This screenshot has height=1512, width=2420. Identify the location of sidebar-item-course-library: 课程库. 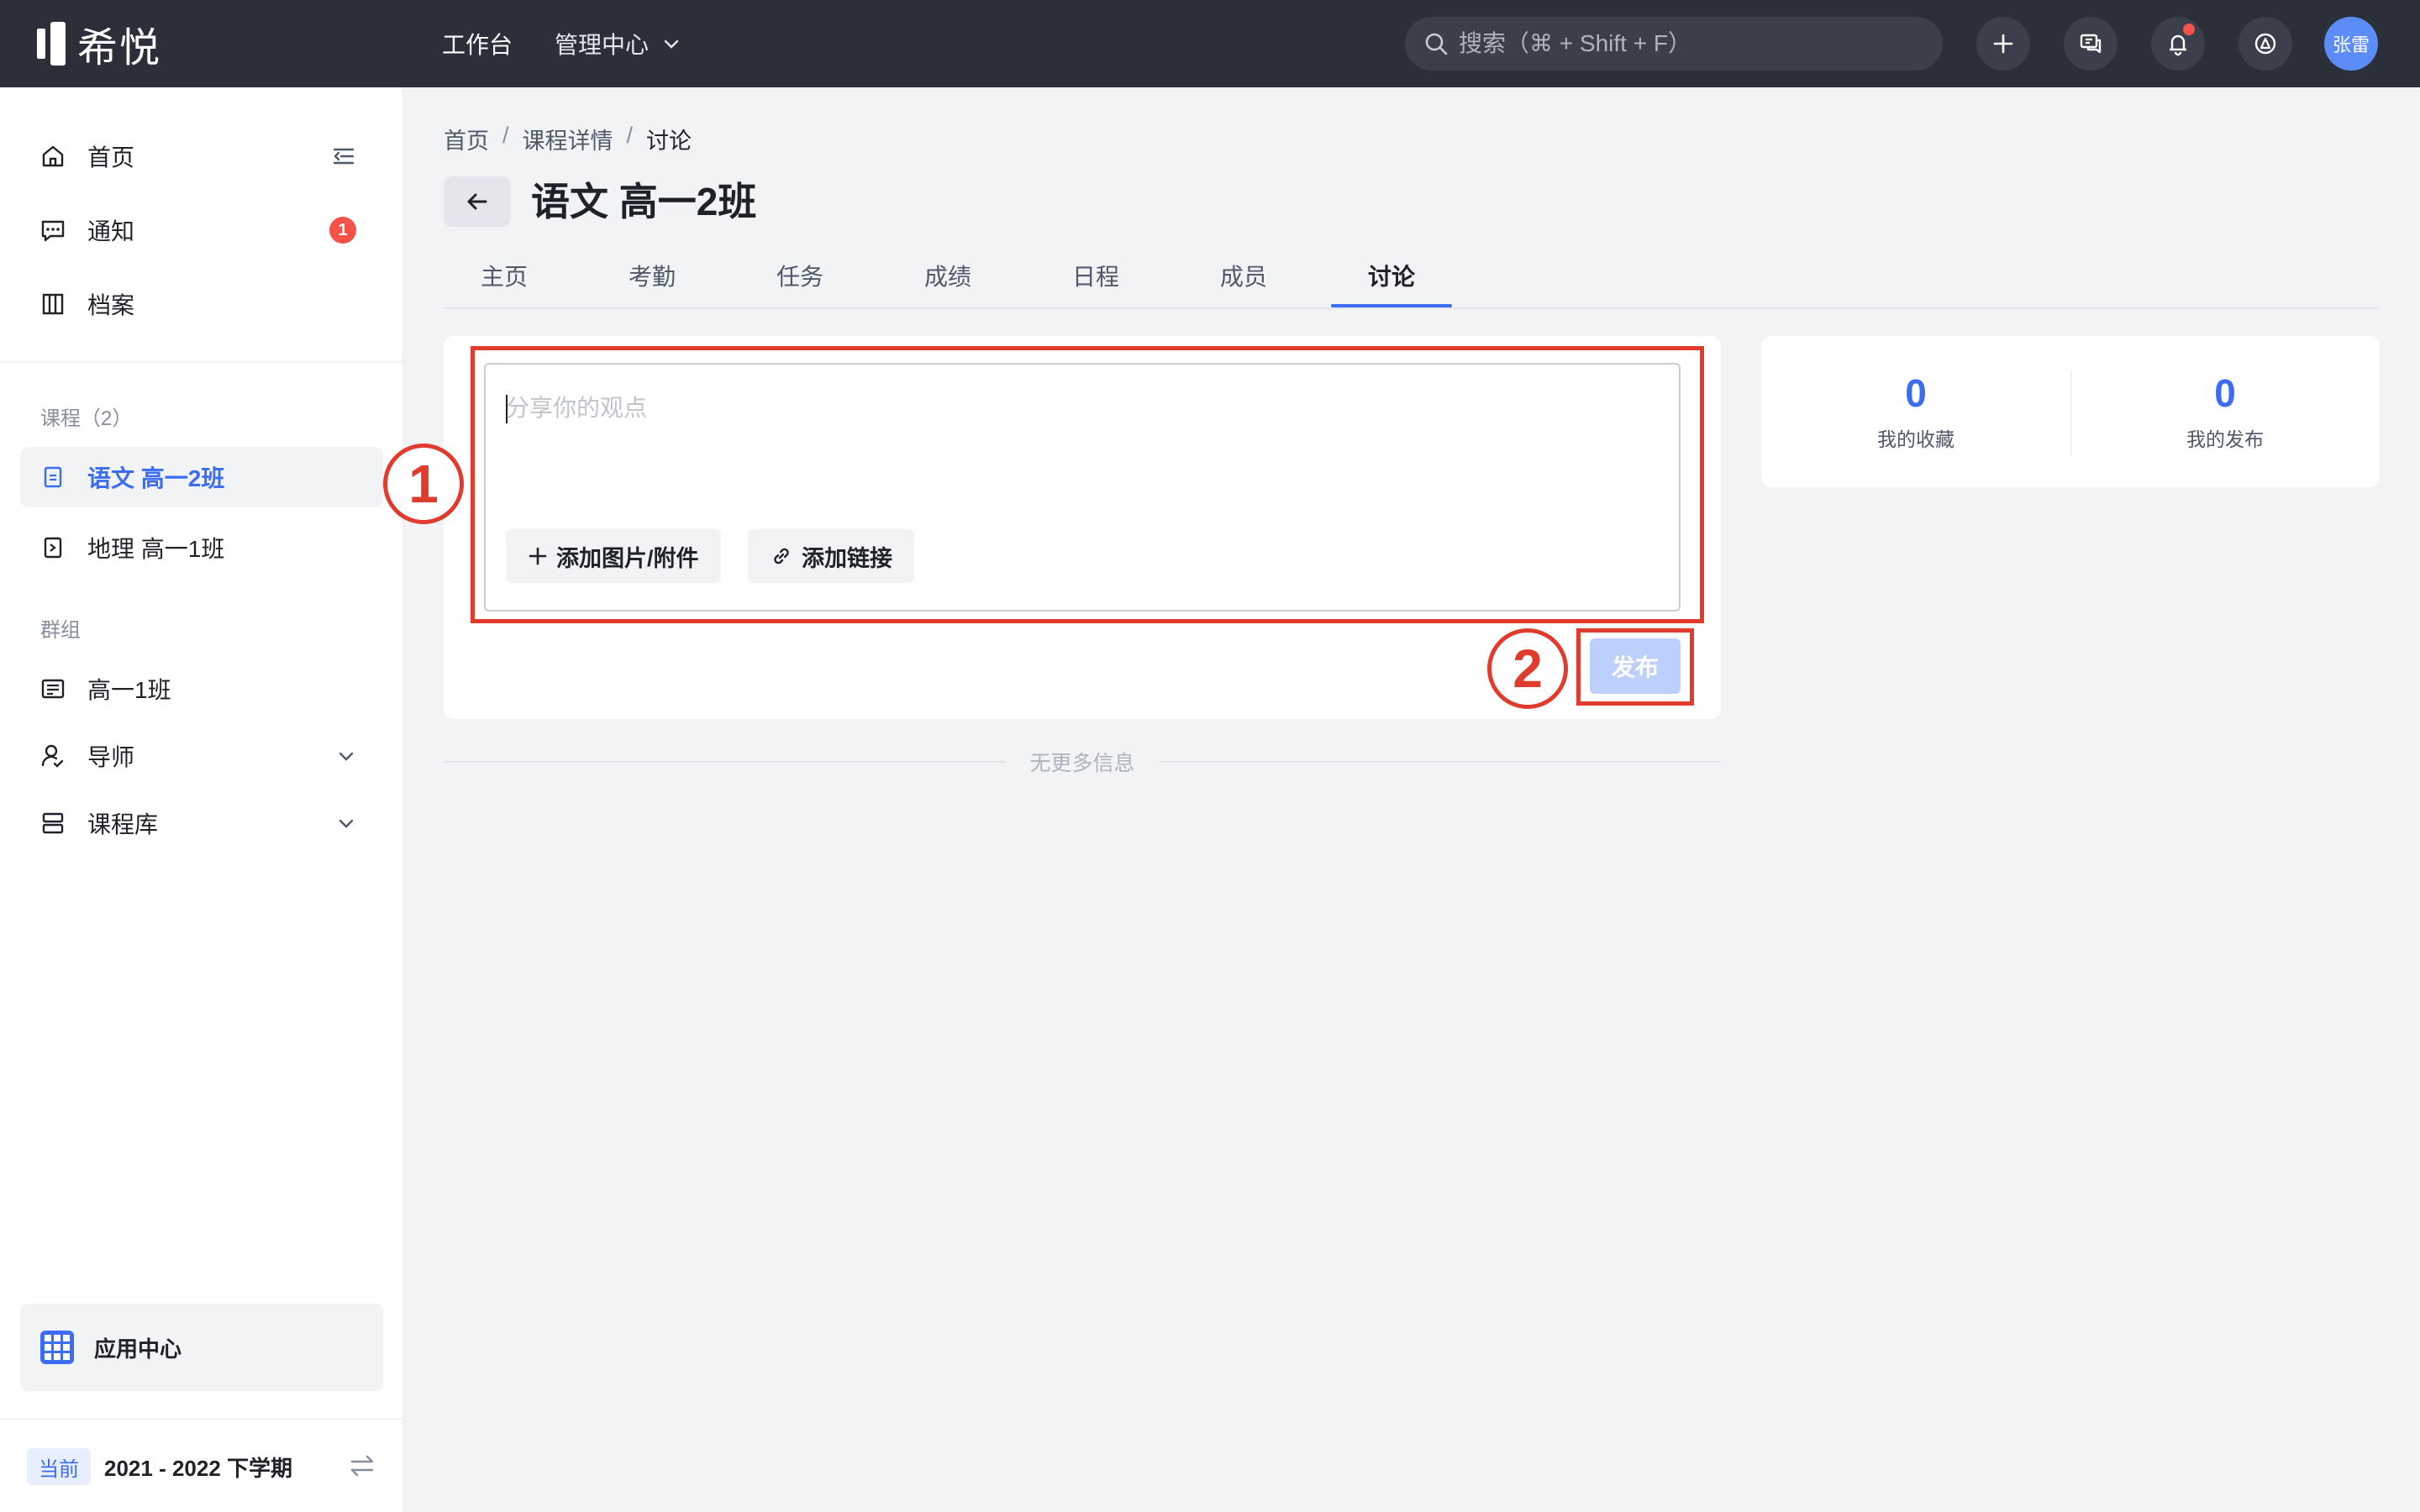
(202, 823).